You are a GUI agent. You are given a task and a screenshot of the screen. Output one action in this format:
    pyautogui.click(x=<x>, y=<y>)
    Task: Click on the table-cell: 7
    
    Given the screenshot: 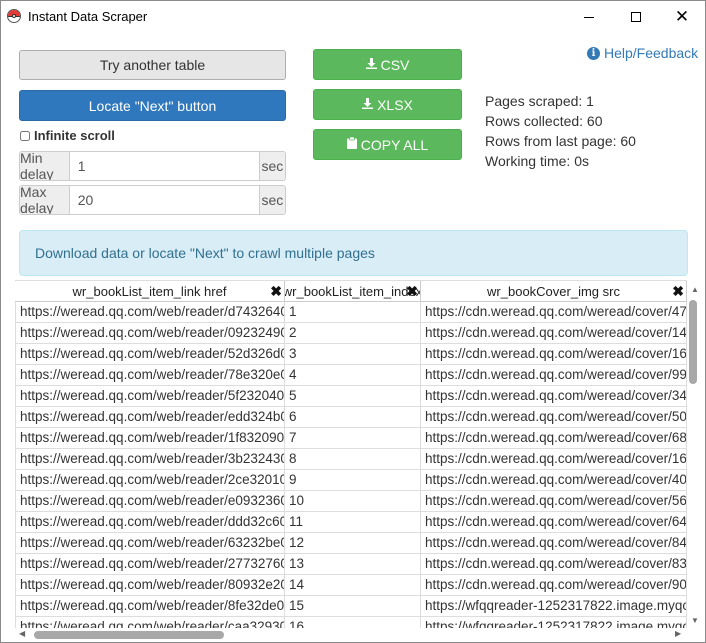 What is the action you would take?
    pyautogui.click(x=353, y=438)
    